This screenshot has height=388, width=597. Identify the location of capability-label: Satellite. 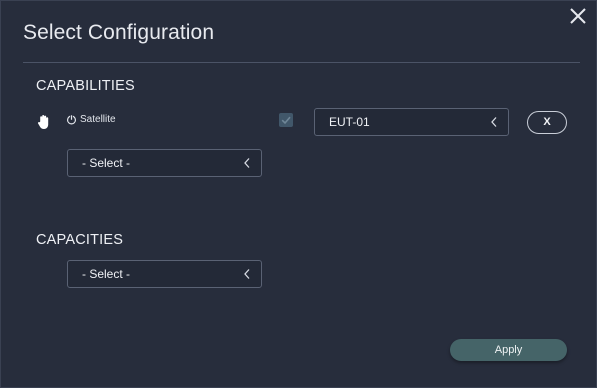
(98, 119).